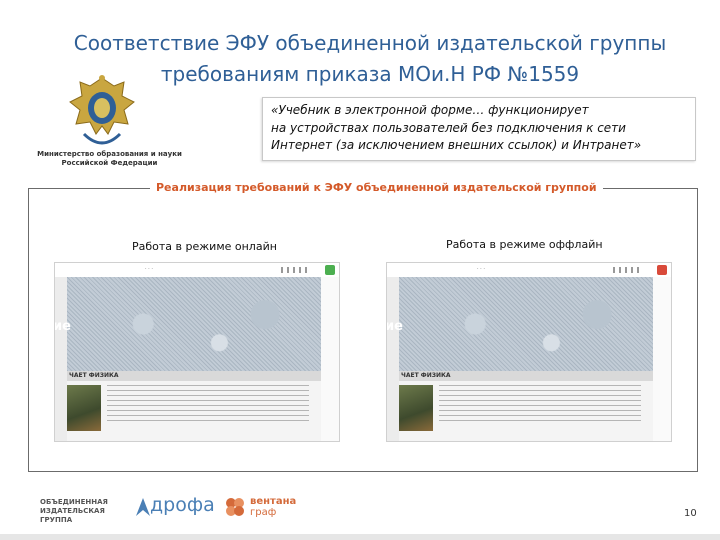 This screenshot has height=540, width=720. I want to click on bottom-rule, so click(360, 537).